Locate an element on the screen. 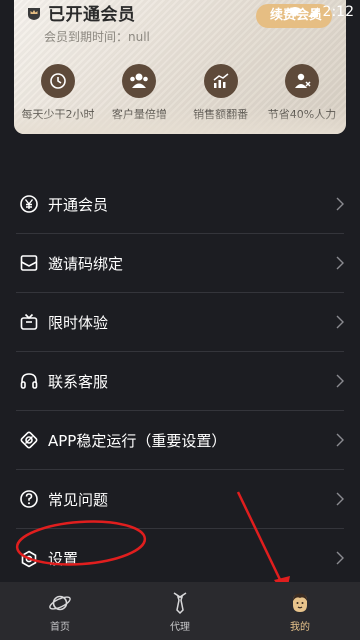  menu-item-open-membership: 开通会员 is located at coordinates (180, 204).